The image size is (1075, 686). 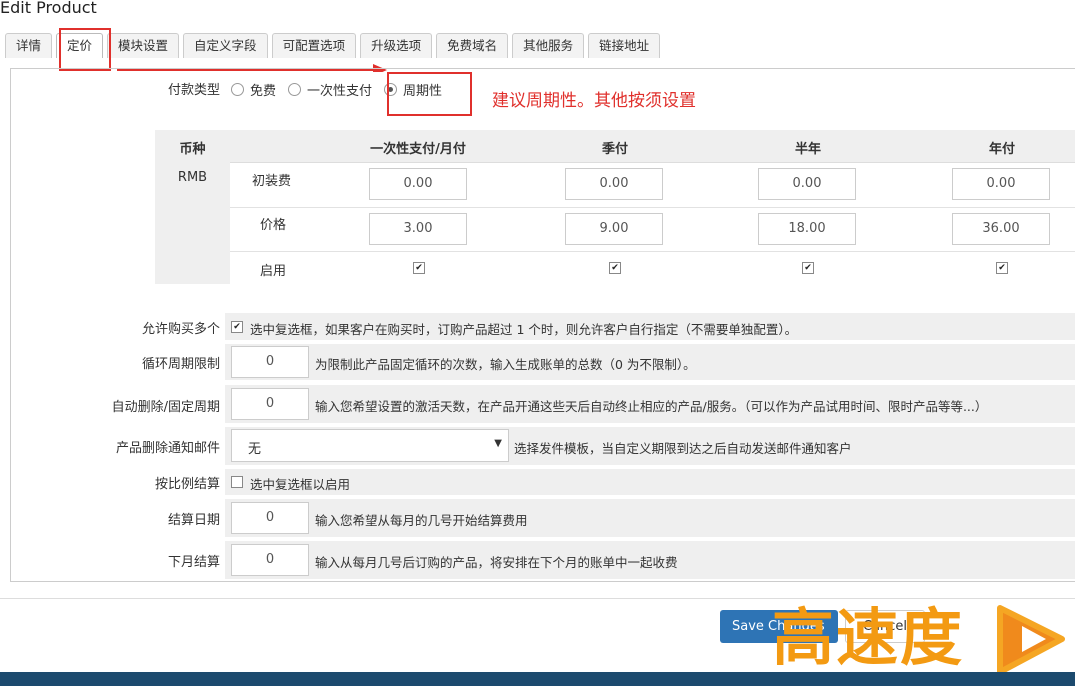 What do you see at coordinates (273, 271) in the screenshot?
I see `enable-label: 启用` at bounding box center [273, 271].